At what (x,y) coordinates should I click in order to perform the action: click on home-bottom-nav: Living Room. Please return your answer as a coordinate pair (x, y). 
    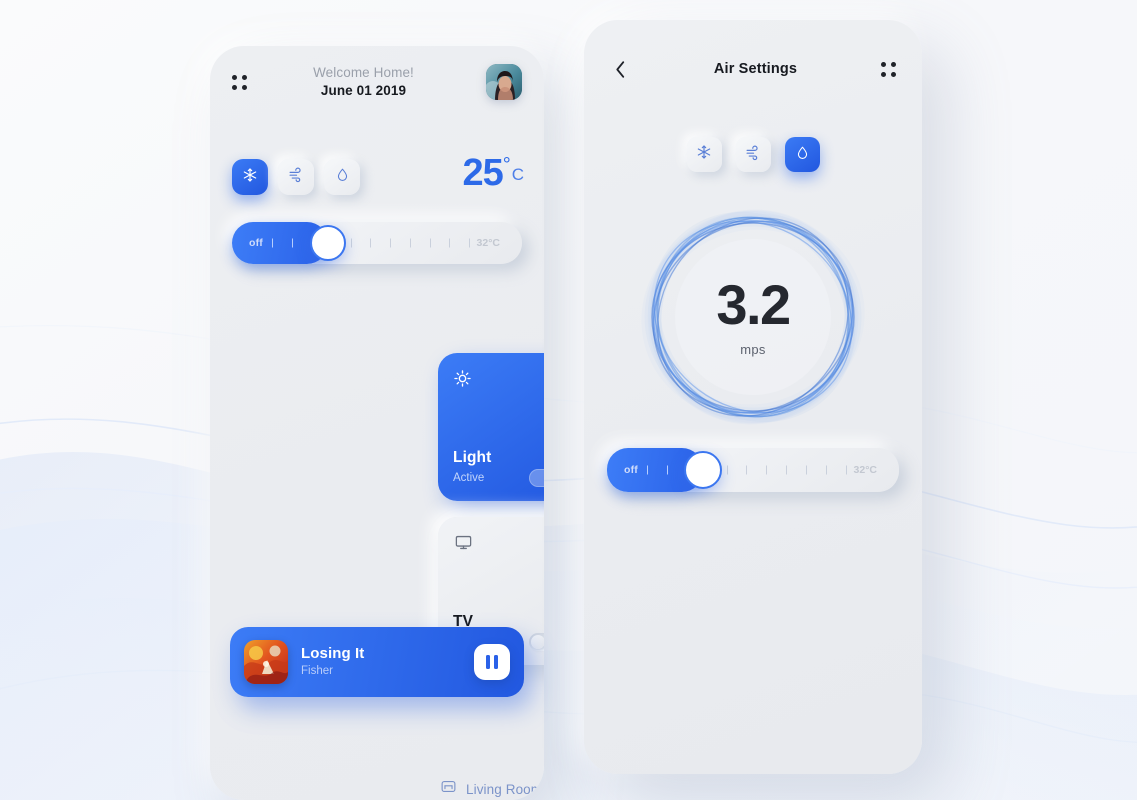
    Looking at the image, I should click on (492, 789).